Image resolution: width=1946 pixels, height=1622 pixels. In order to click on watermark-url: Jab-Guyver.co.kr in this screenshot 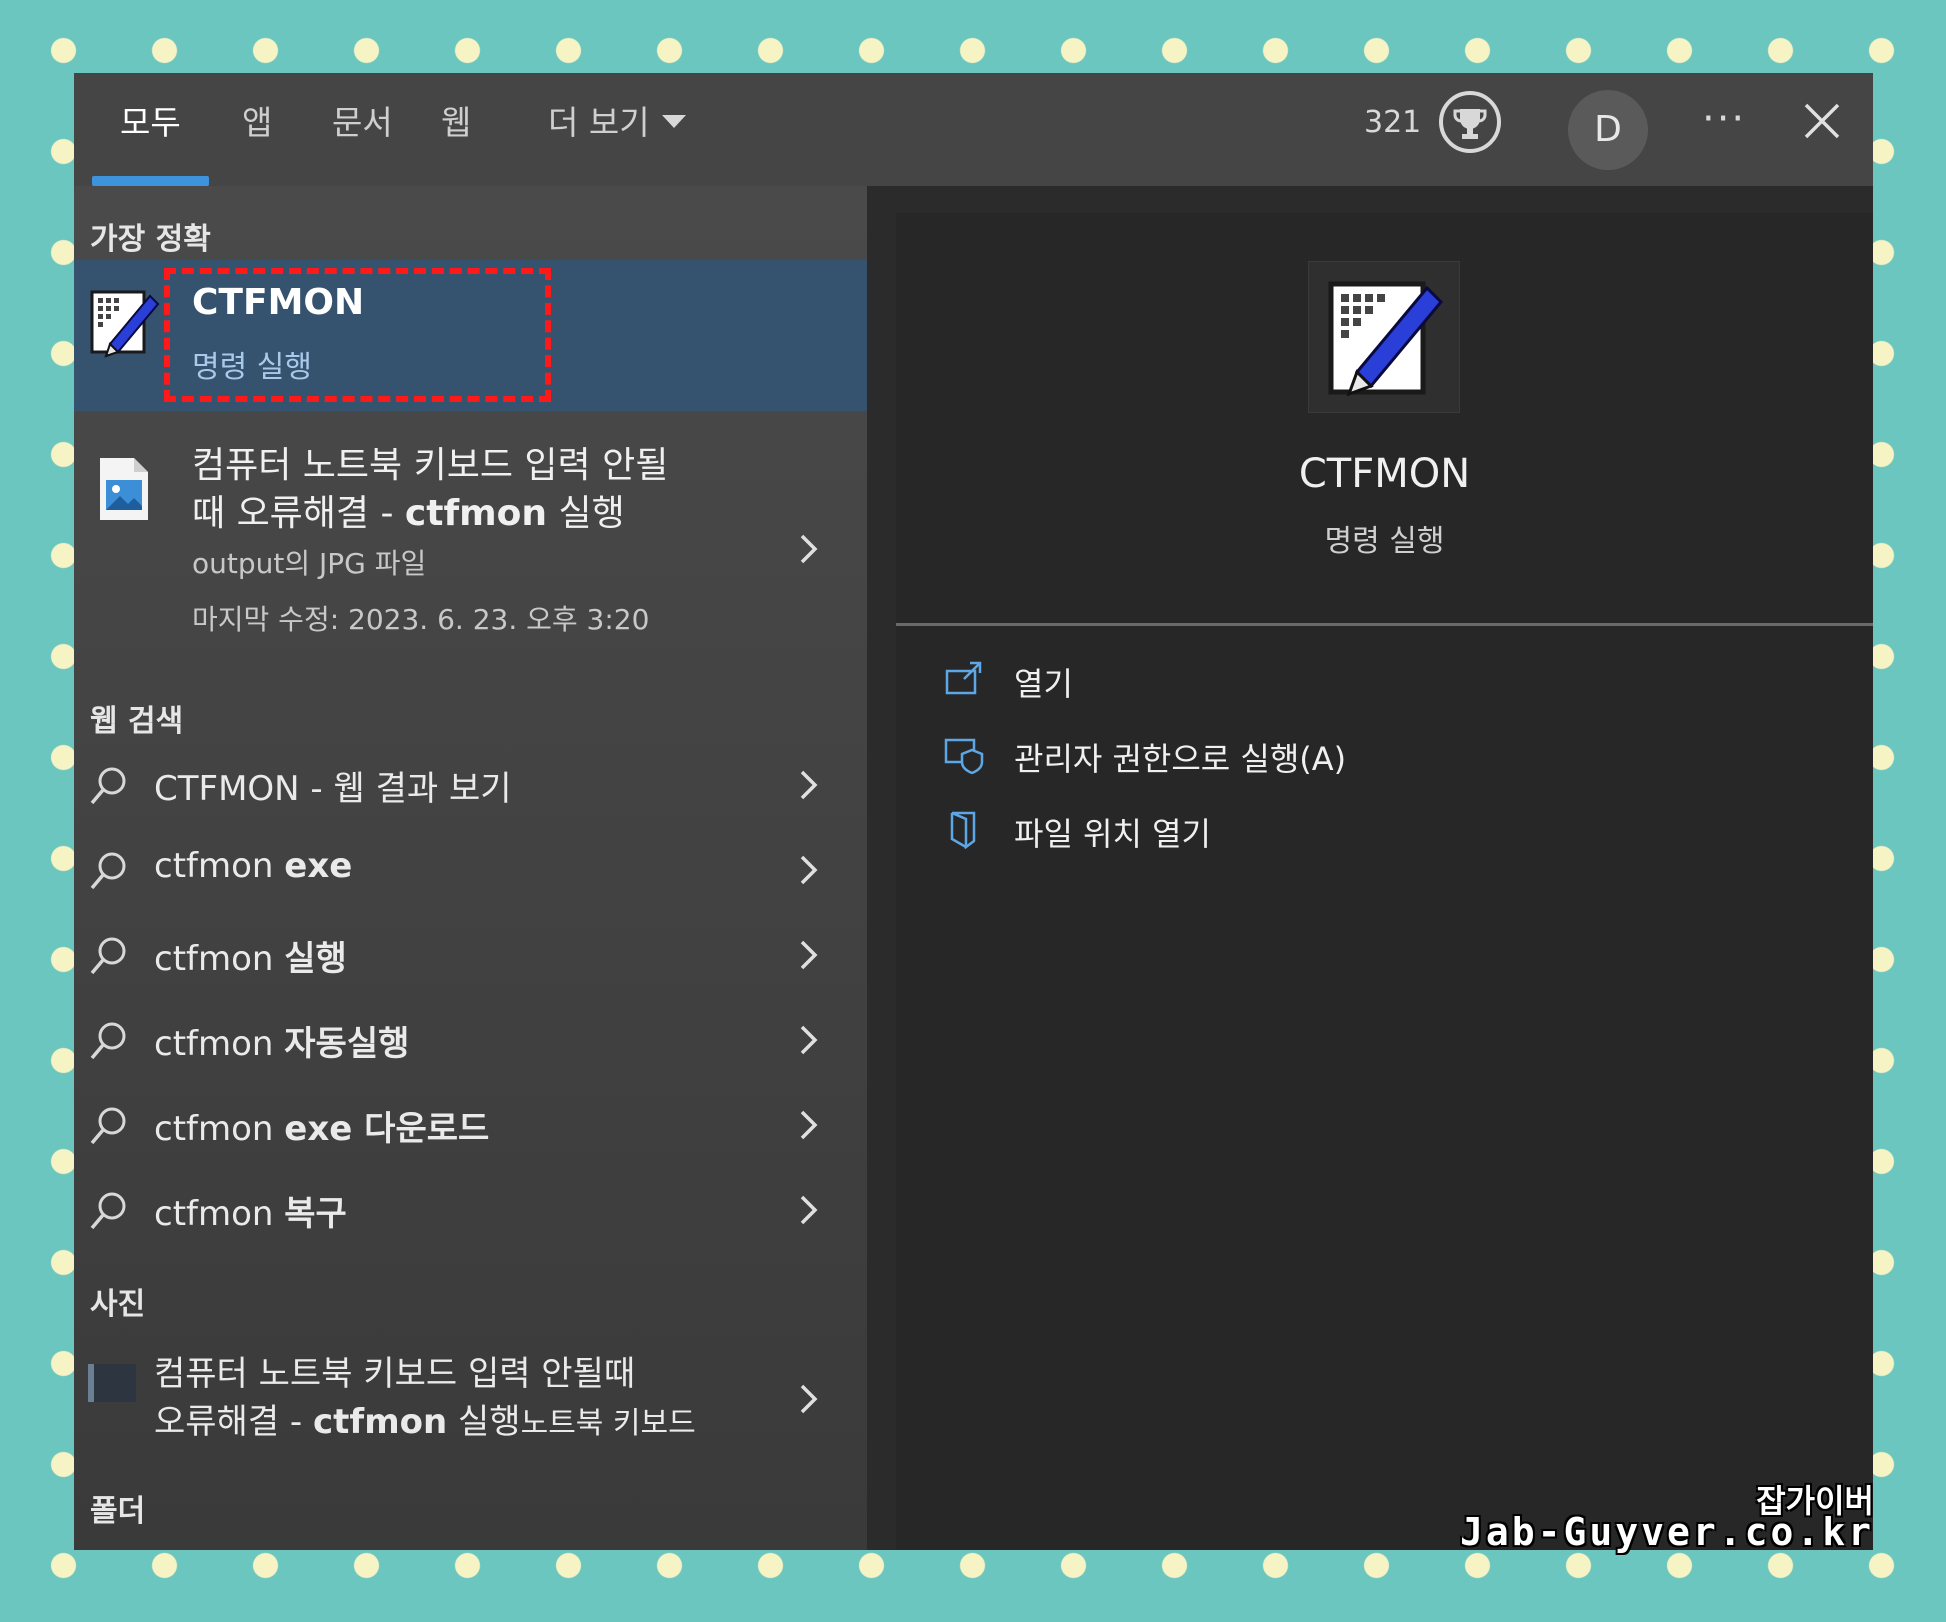, I will do `click(1666, 1532)`.